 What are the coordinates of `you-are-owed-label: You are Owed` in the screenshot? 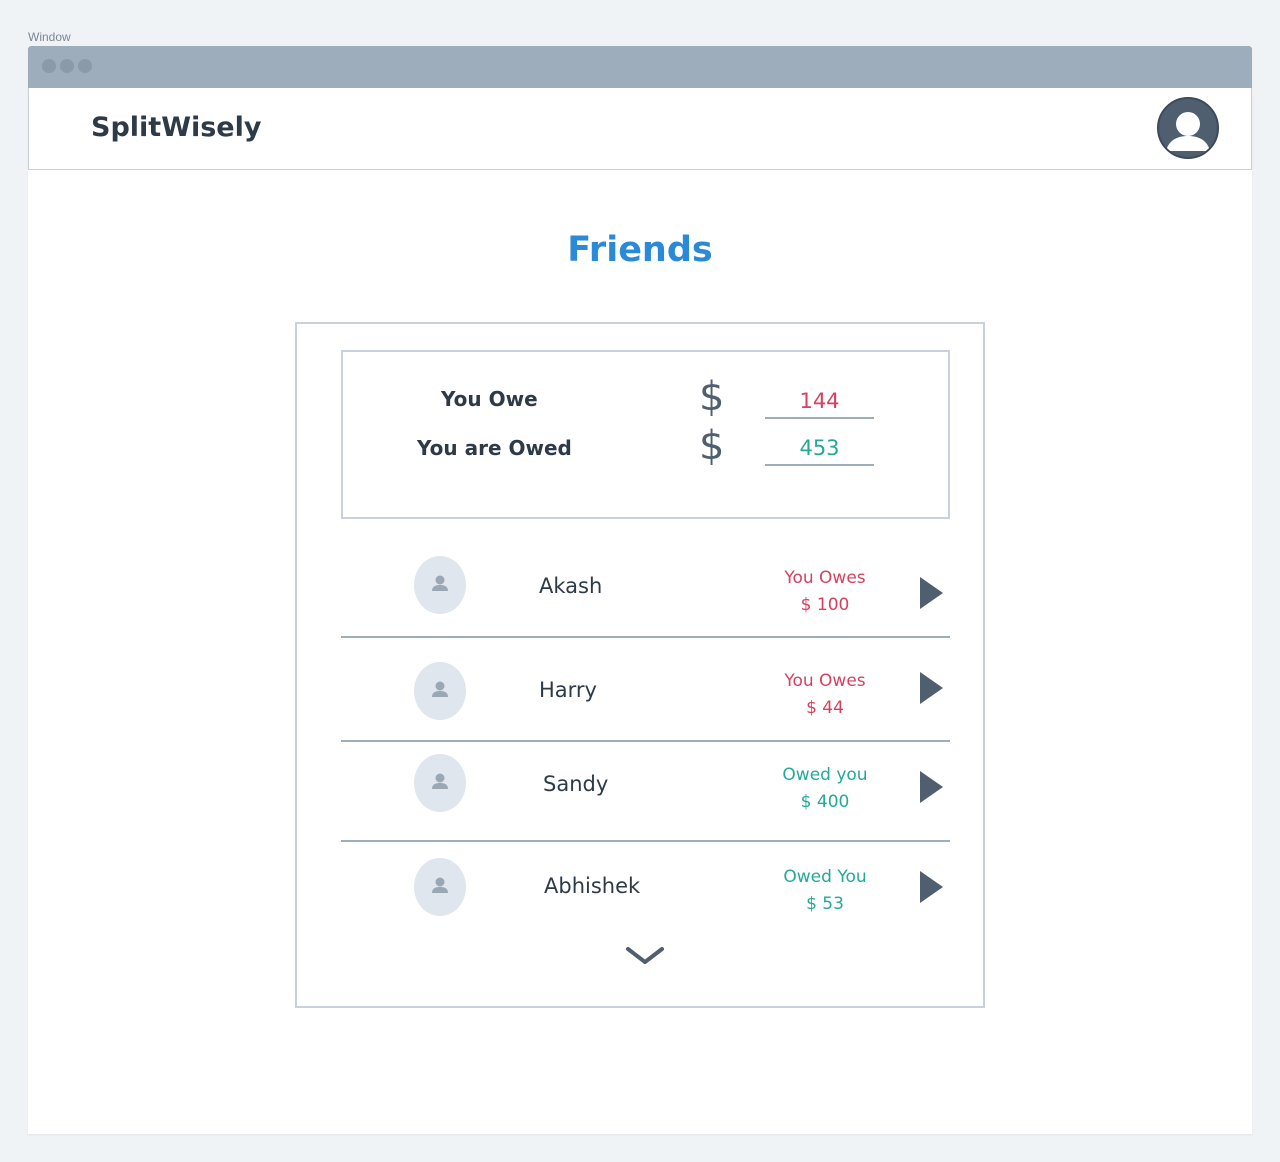 It's located at (494, 448).